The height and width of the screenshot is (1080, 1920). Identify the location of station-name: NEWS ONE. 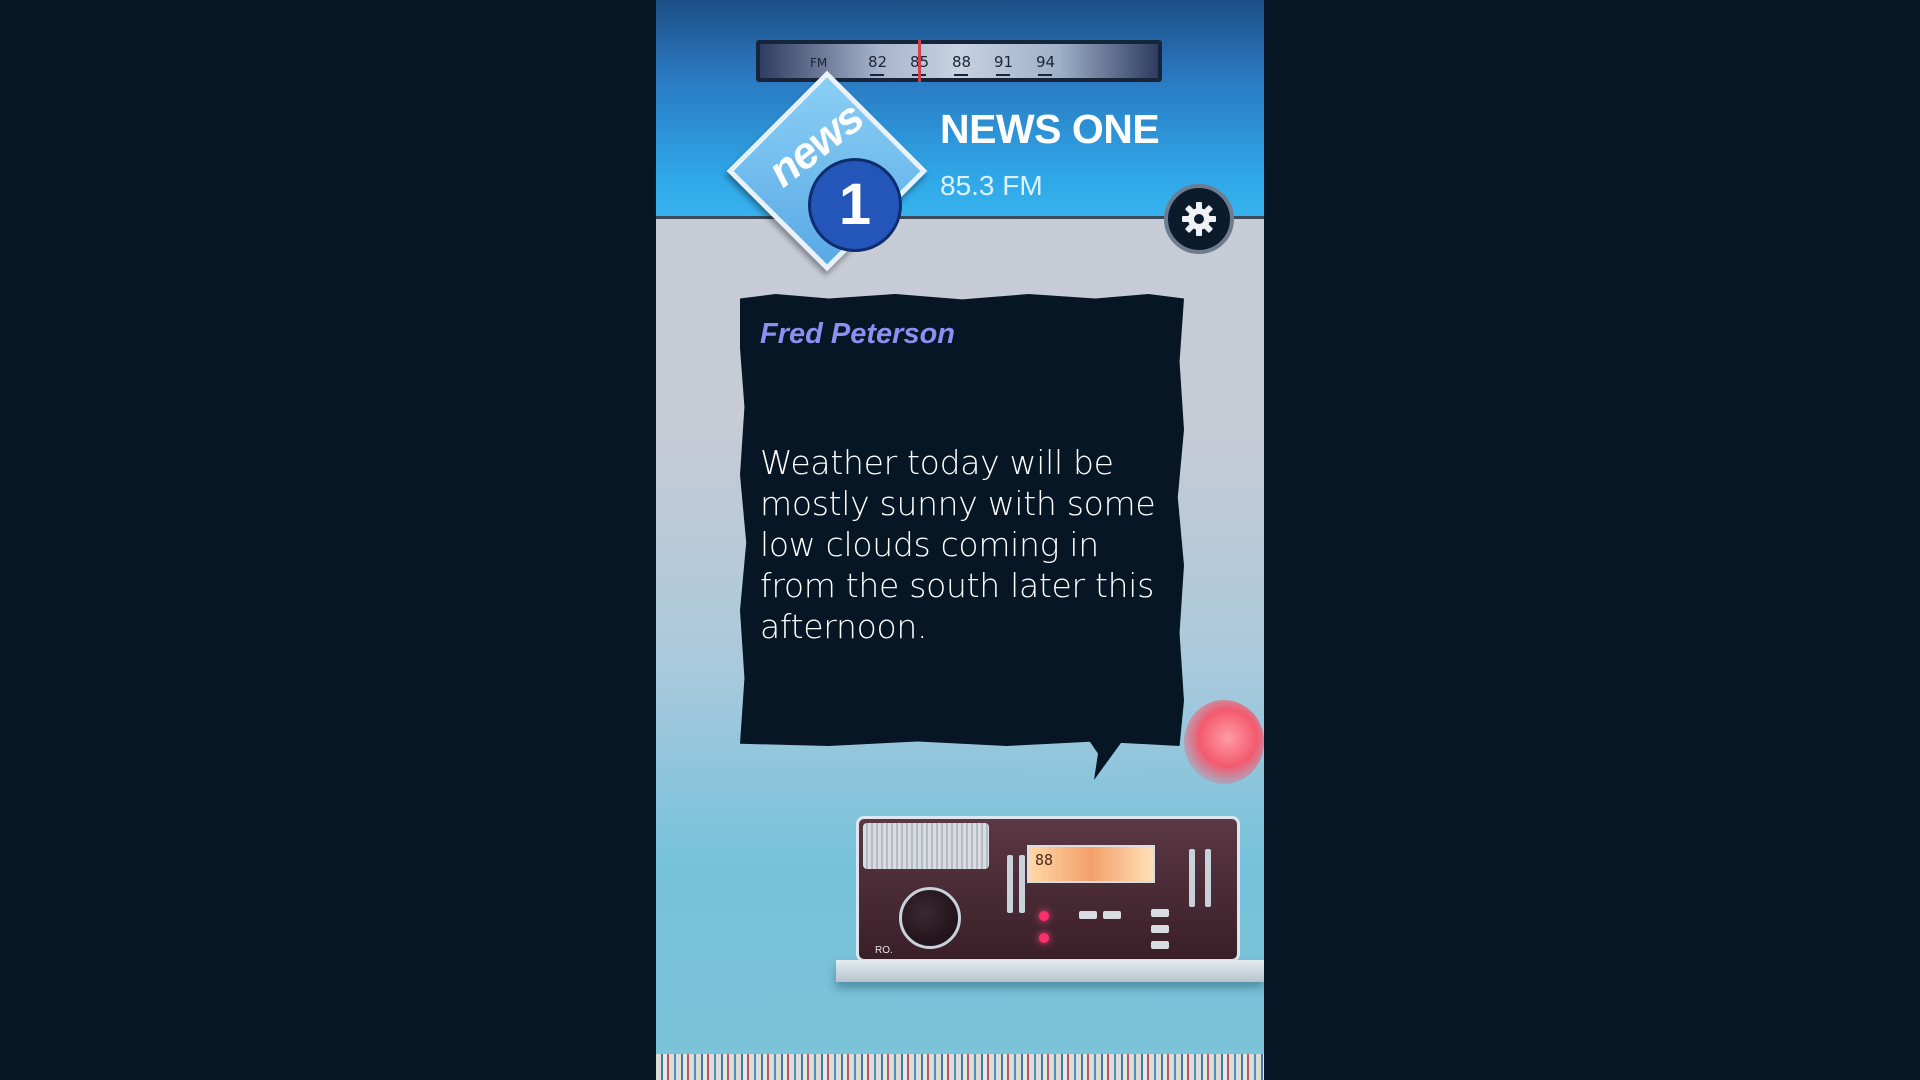
(1050, 129).